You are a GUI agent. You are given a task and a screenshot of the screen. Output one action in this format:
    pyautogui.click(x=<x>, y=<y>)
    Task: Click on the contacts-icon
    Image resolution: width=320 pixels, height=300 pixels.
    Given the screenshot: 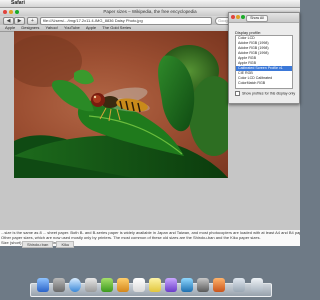 What is the action you would take?
    pyautogui.click(x=123, y=285)
    